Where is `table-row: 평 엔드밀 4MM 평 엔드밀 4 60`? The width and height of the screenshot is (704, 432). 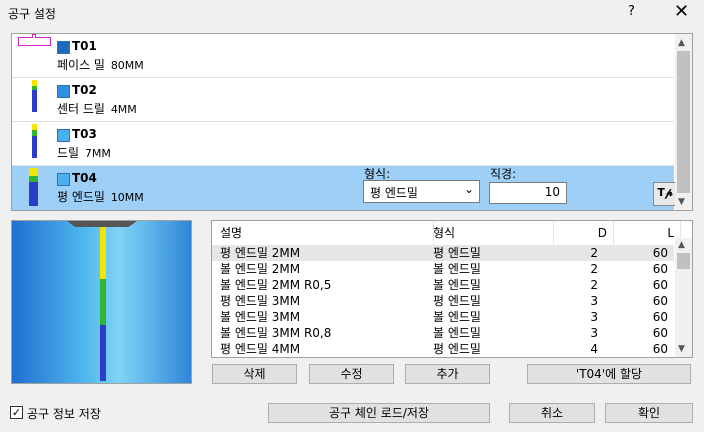
table-row: 평 엔드밀 4MM 평 엔드밀 4 60 is located at coordinates (443, 349).